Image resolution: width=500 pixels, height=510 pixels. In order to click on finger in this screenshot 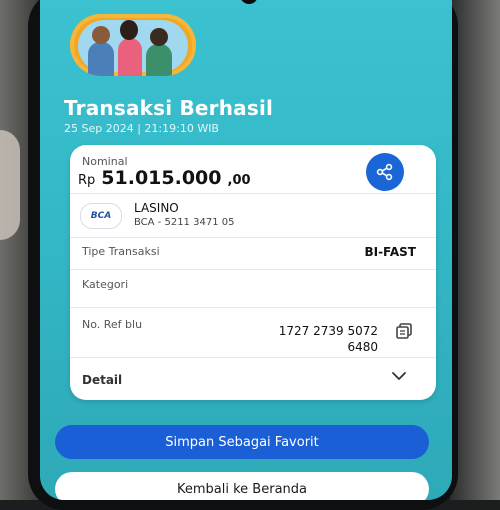, I will do `click(10, 185)`.